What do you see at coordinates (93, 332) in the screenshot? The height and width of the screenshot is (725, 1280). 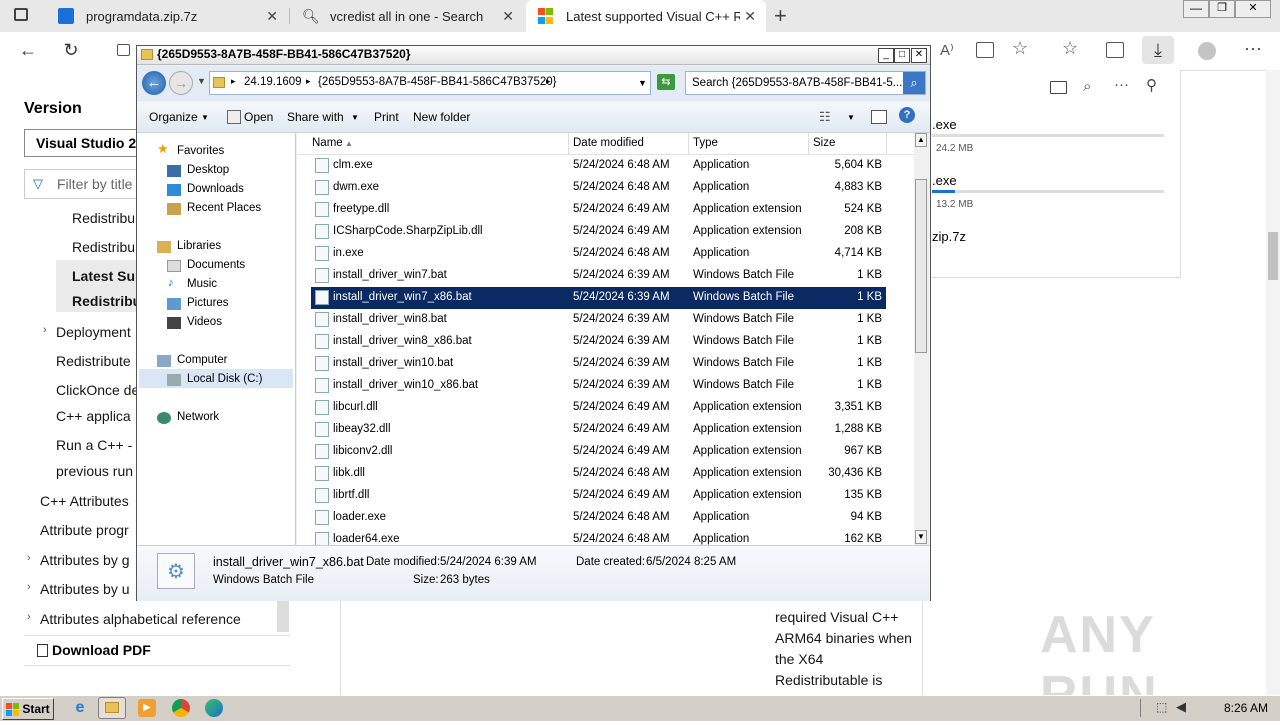 I see `nav-item: Deployment` at bounding box center [93, 332].